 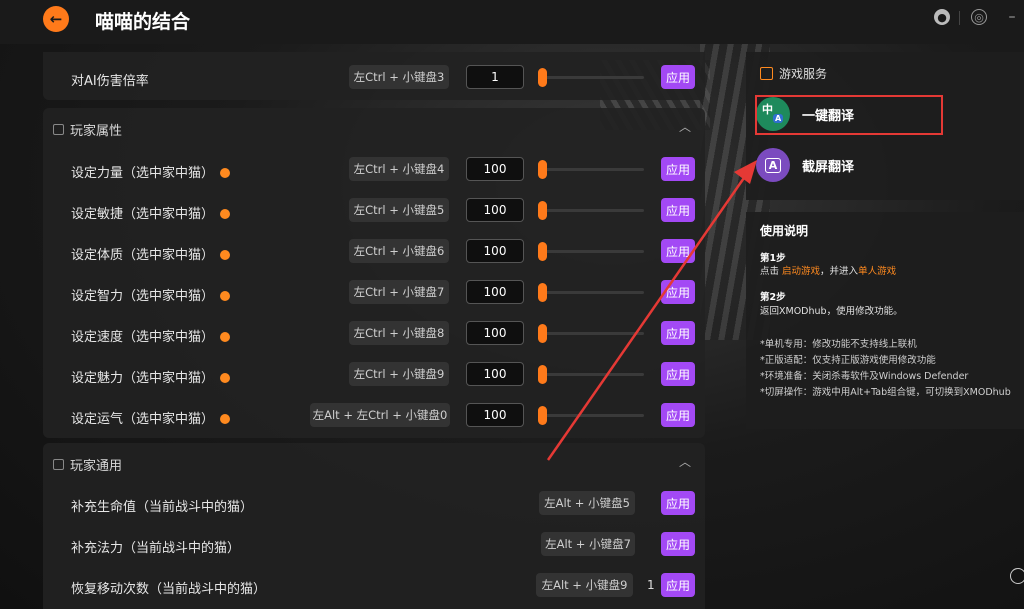 What do you see at coordinates (143, 255) in the screenshot?
I see `attribute-label: 设定体质（选中家中猫）` at bounding box center [143, 255].